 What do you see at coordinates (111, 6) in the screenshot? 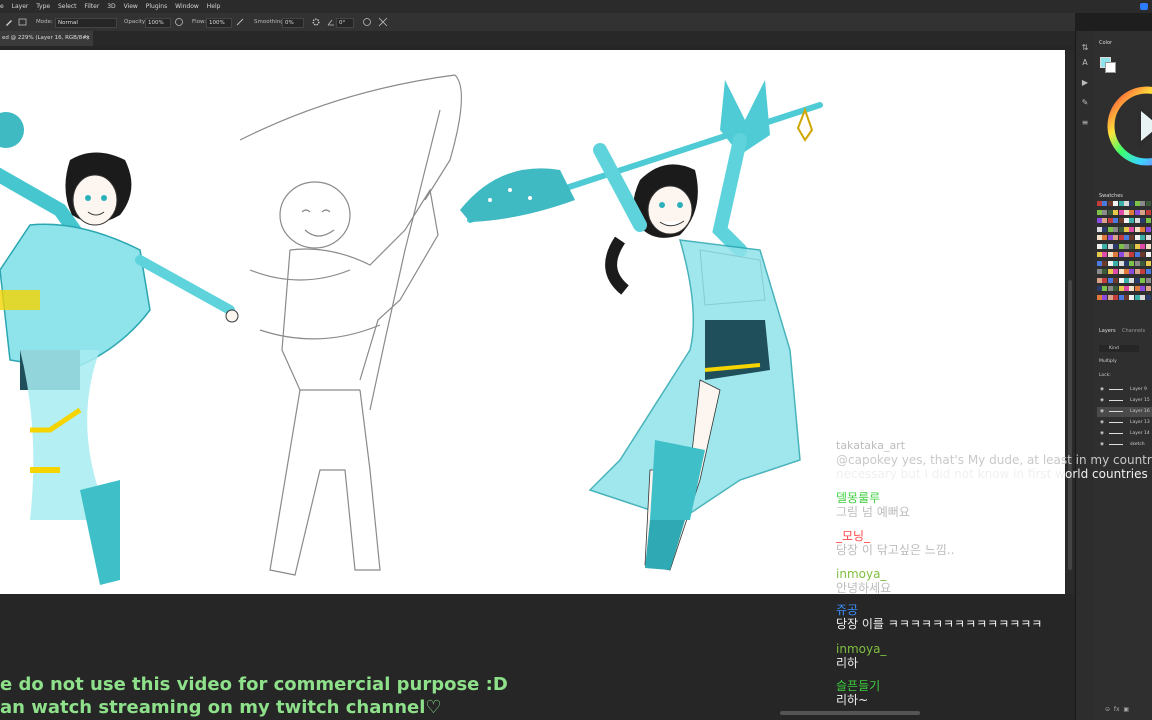
I see `menu-item-3d: 3D` at bounding box center [111, 6].